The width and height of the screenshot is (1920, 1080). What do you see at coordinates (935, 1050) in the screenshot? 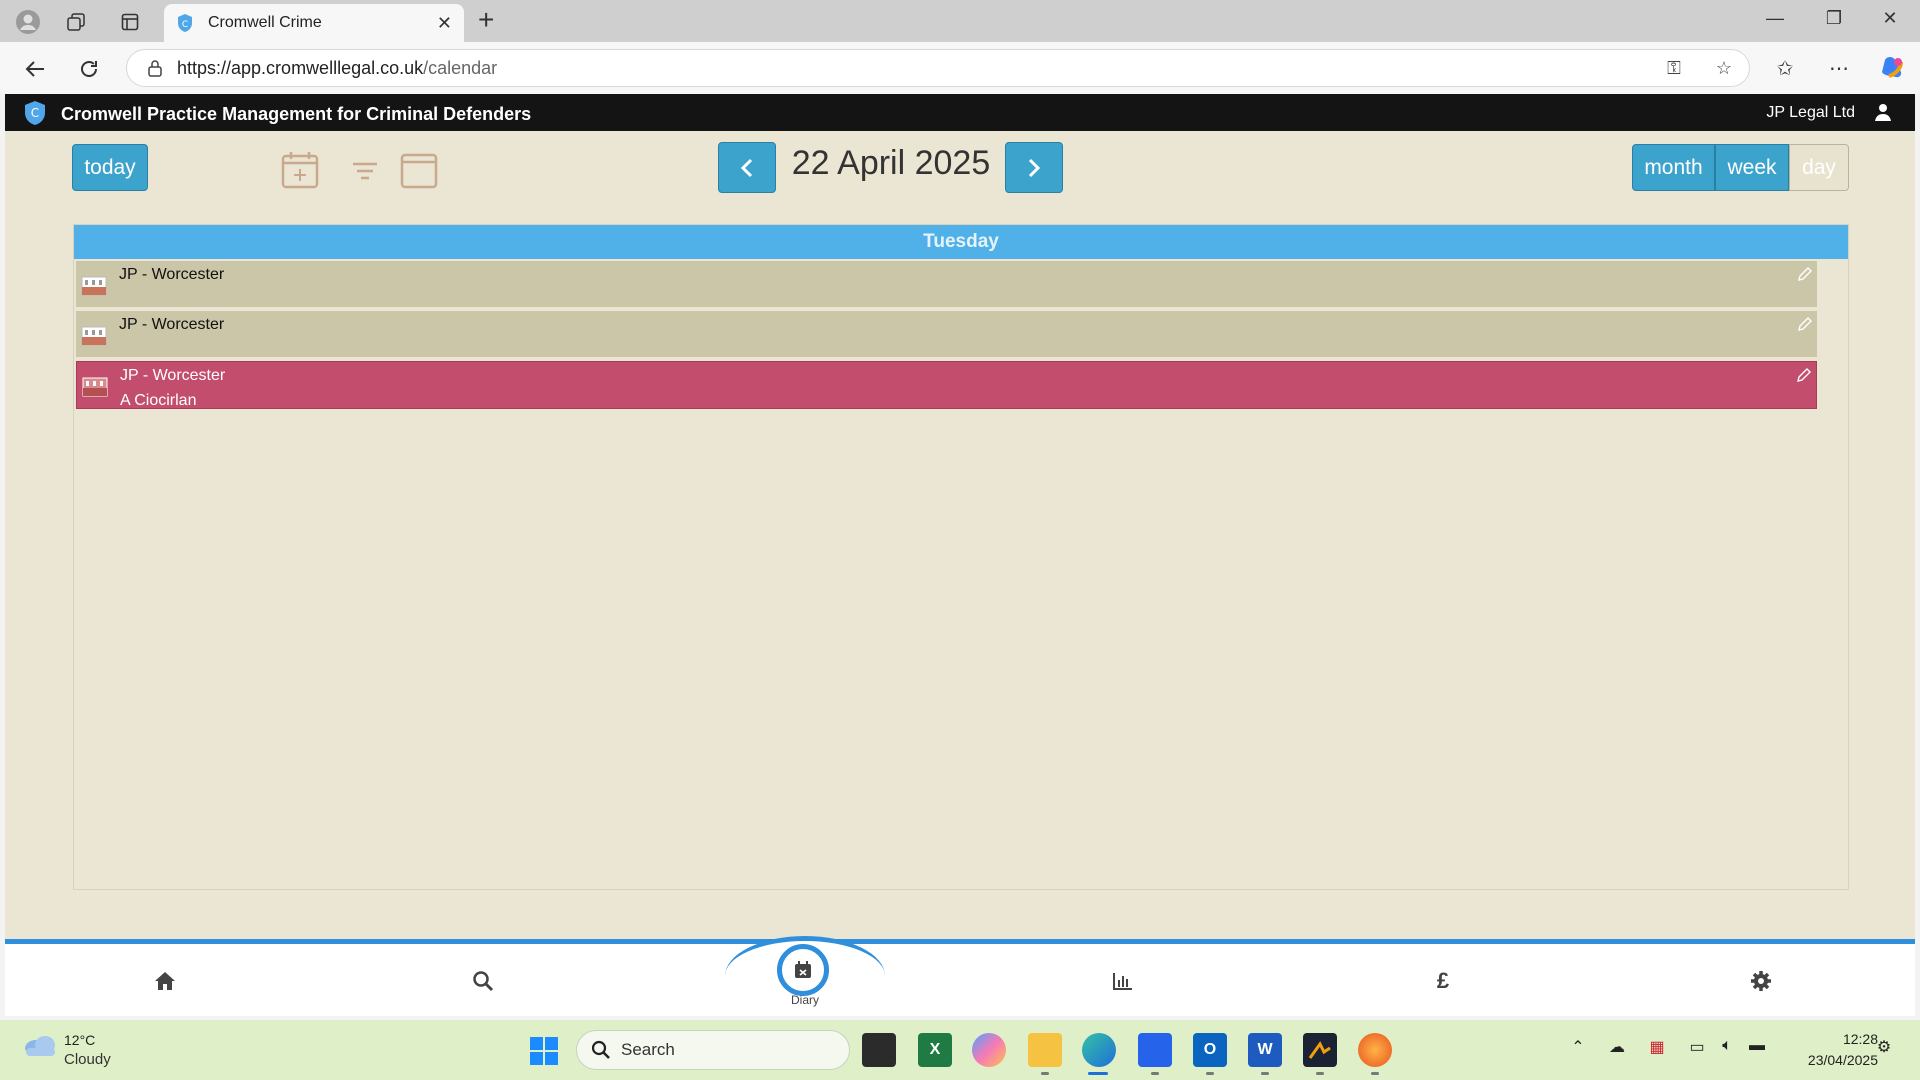
I see `excel-icon: X` at bounding box center [935, 1050].